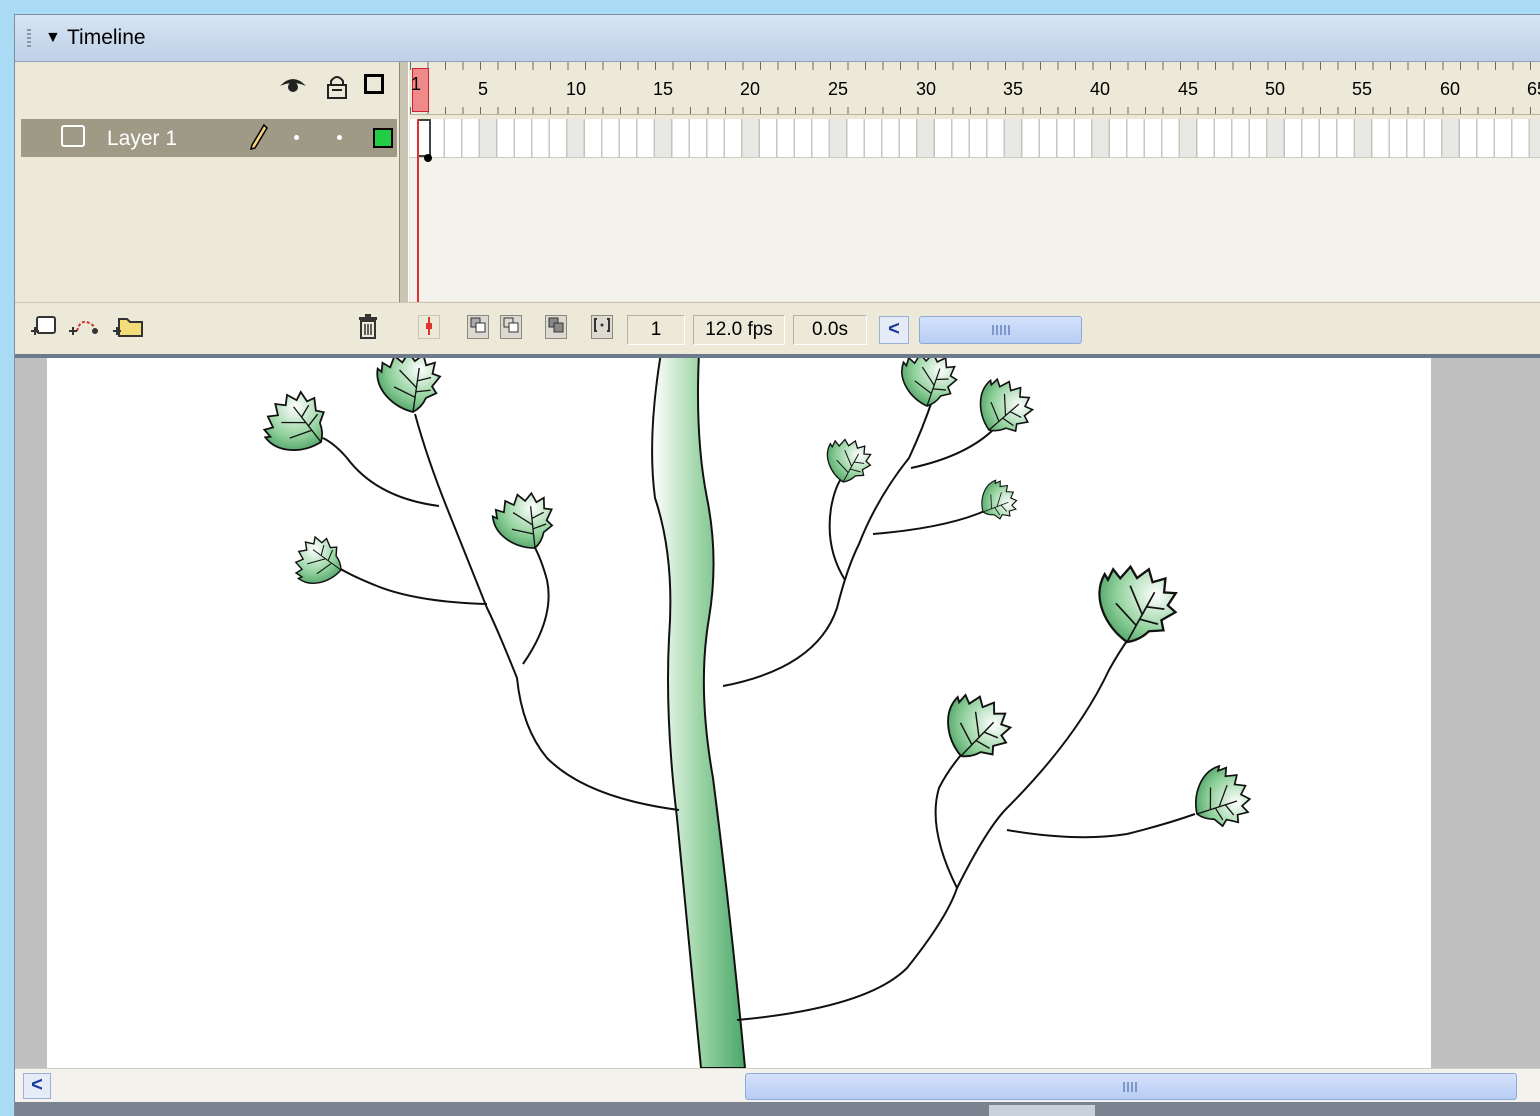 Image resolution: width=1540 pixels, height=1116 pixels. Describe the element at coordinates (383, 138) in the screenshot. I see `layer-outline-color-swatch` at that location.